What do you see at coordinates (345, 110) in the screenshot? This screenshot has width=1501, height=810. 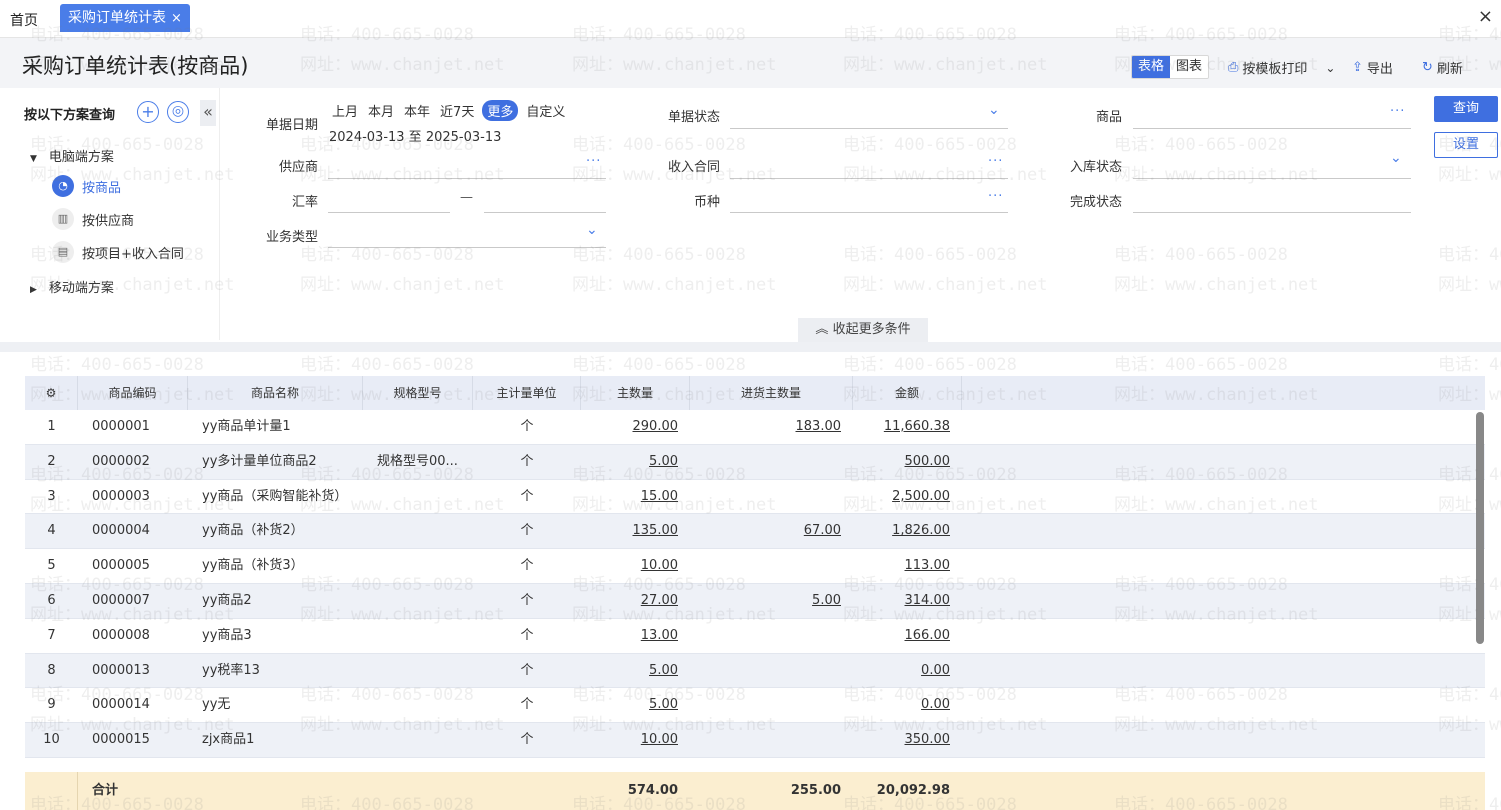 I see `quick-date-last-month: 上月` at bounding box center [345, 110].